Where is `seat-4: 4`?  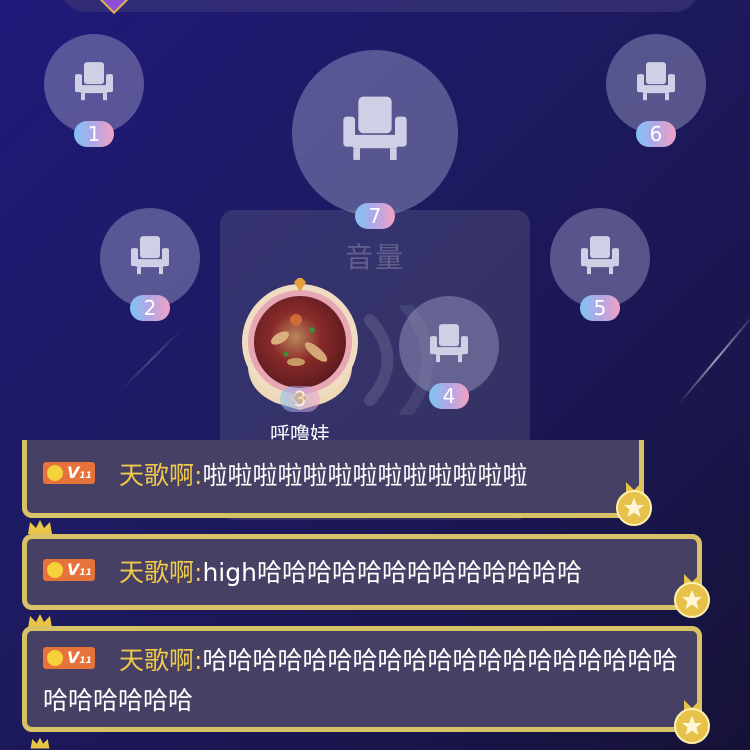
seat-4: 4 is located at coordinates (449, 352).